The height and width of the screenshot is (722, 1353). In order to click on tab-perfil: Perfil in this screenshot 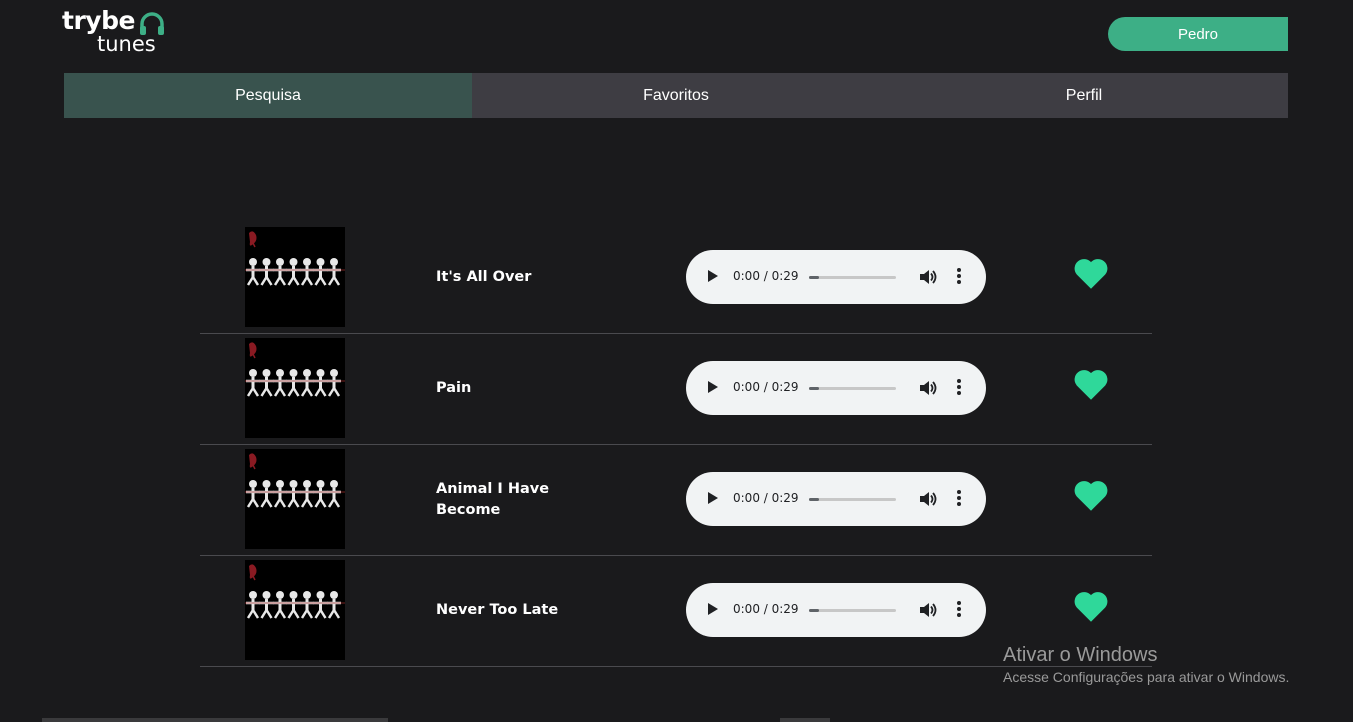, I will do `click(1084, 95)`.